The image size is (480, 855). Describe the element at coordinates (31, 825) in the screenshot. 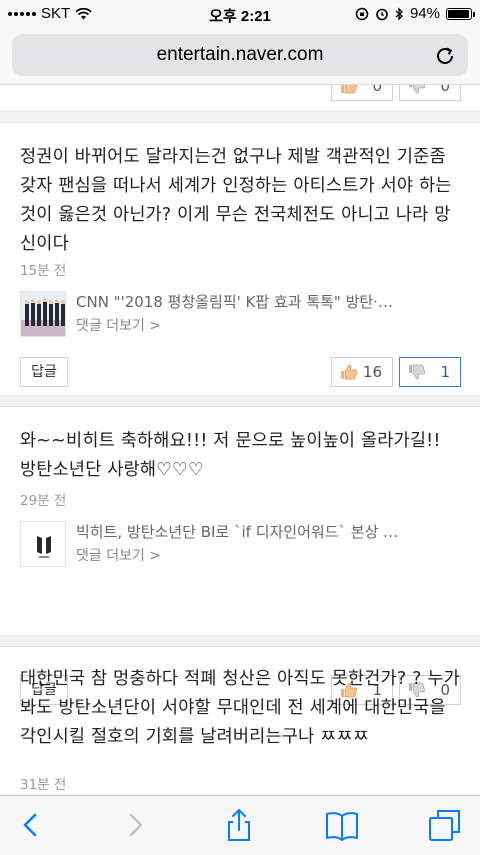

I see `back-icon` at that location.